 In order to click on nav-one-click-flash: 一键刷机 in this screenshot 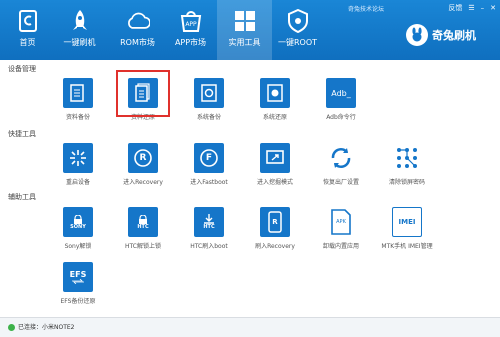, I will do `click(79, 30)`.